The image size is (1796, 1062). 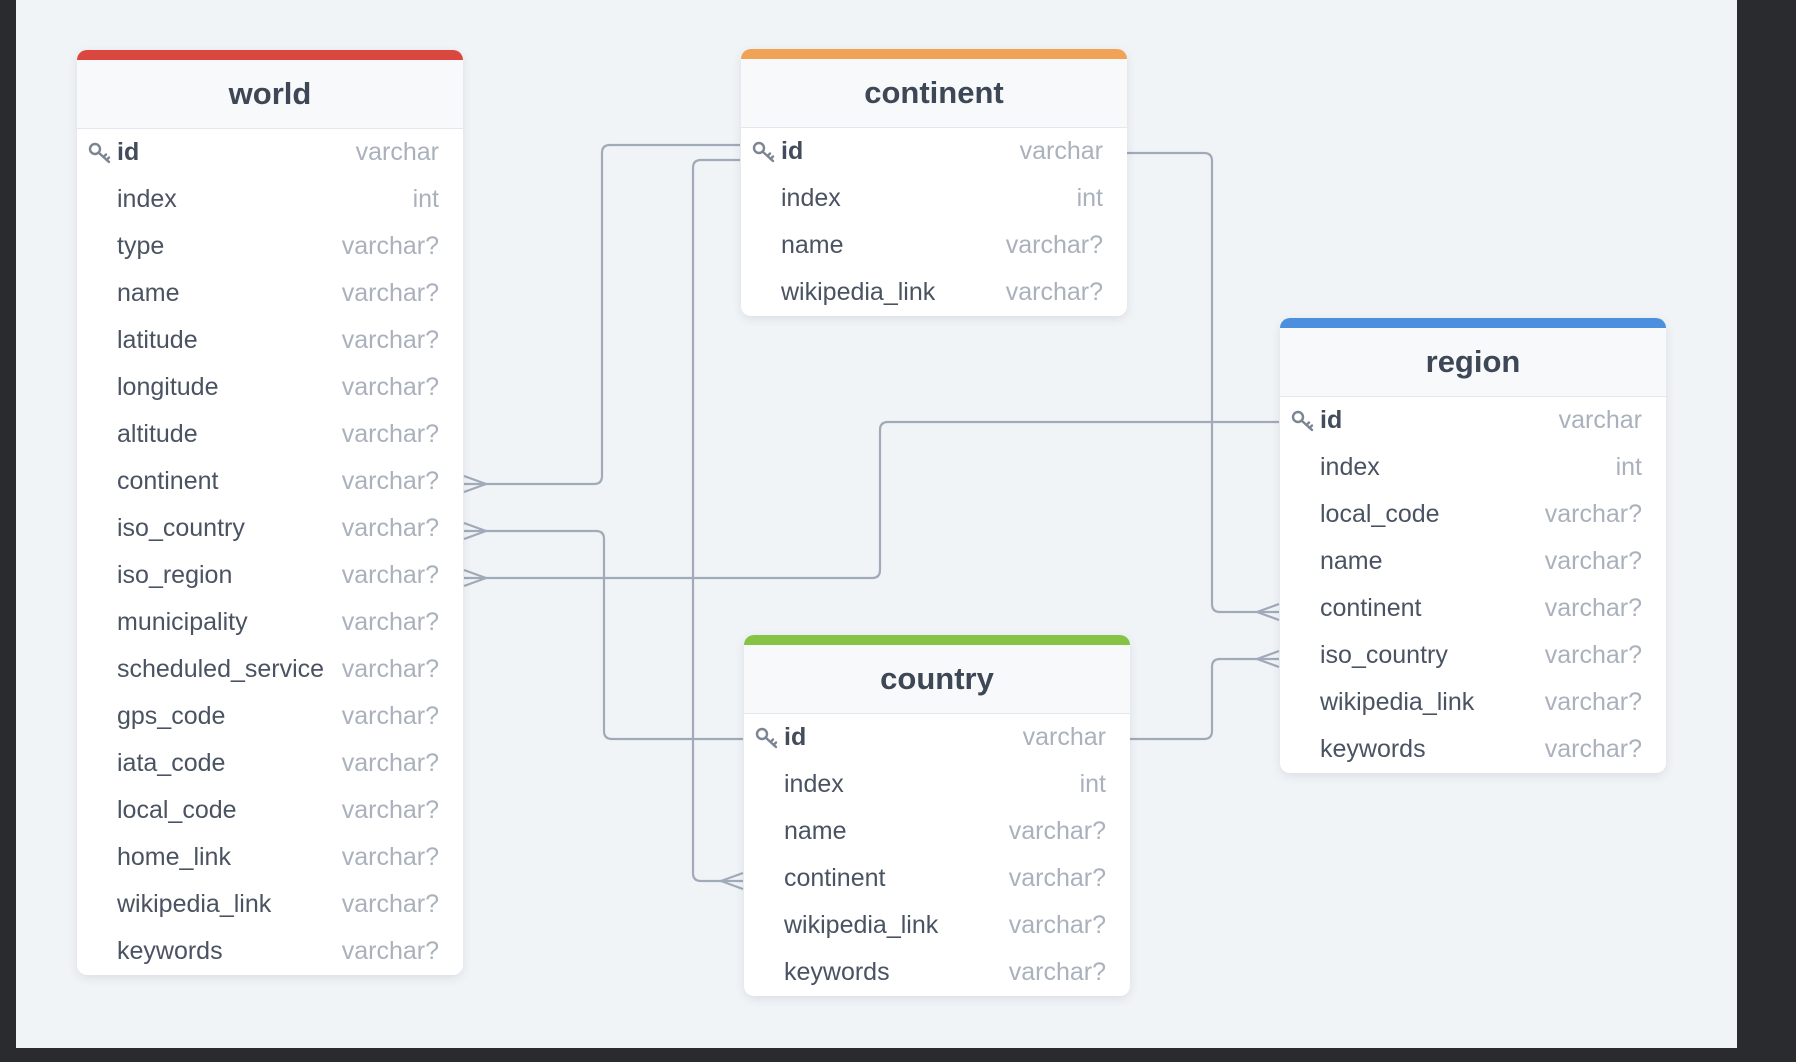 What do you see at coordinates (270, 340) in the screenshot?
I see `field-row-latitude: latitude varchar?` at bounding box center [270, 340].